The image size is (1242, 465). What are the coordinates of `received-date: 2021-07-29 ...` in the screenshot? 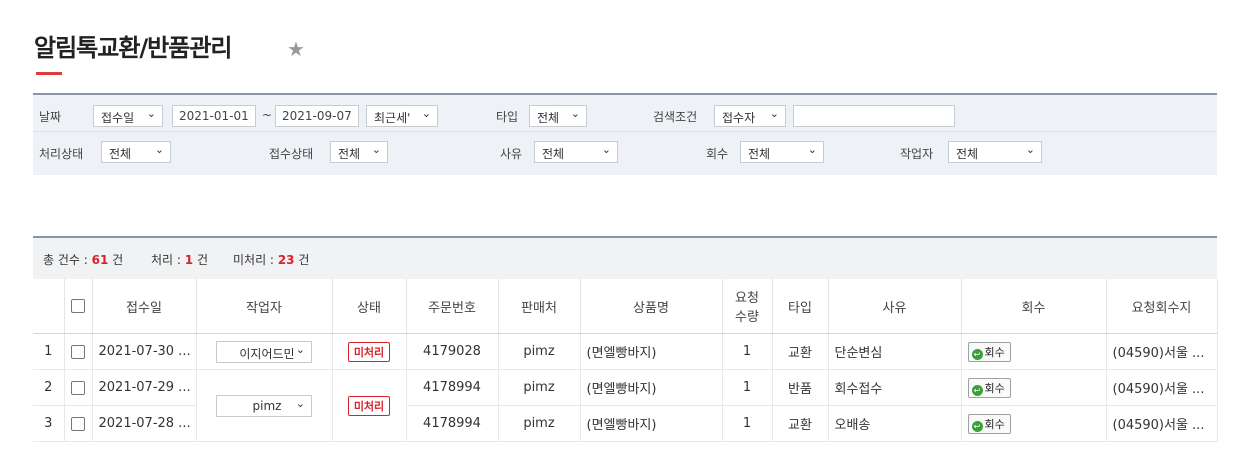 It's located at (144, 387).